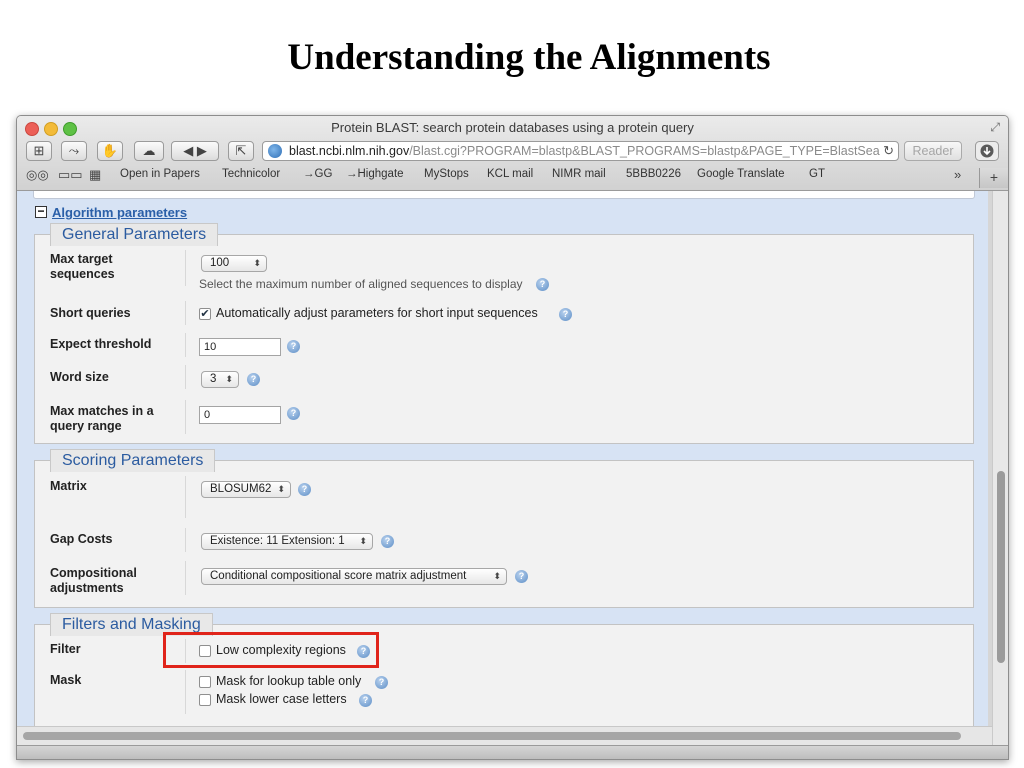 Image resolution: width=1024 pixels, height=768 pixels. Describe the element at coordinates (188, 150) in the screenshot. I see `back-arrow-icon: ◀` at that location.